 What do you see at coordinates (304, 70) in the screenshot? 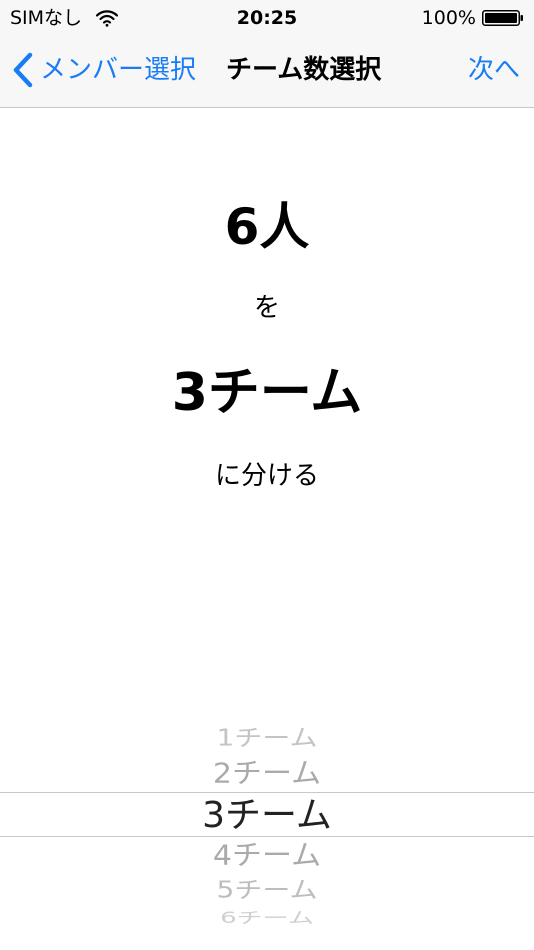
I see `page-title: チーム数選択` at bounding box center [304, 70].